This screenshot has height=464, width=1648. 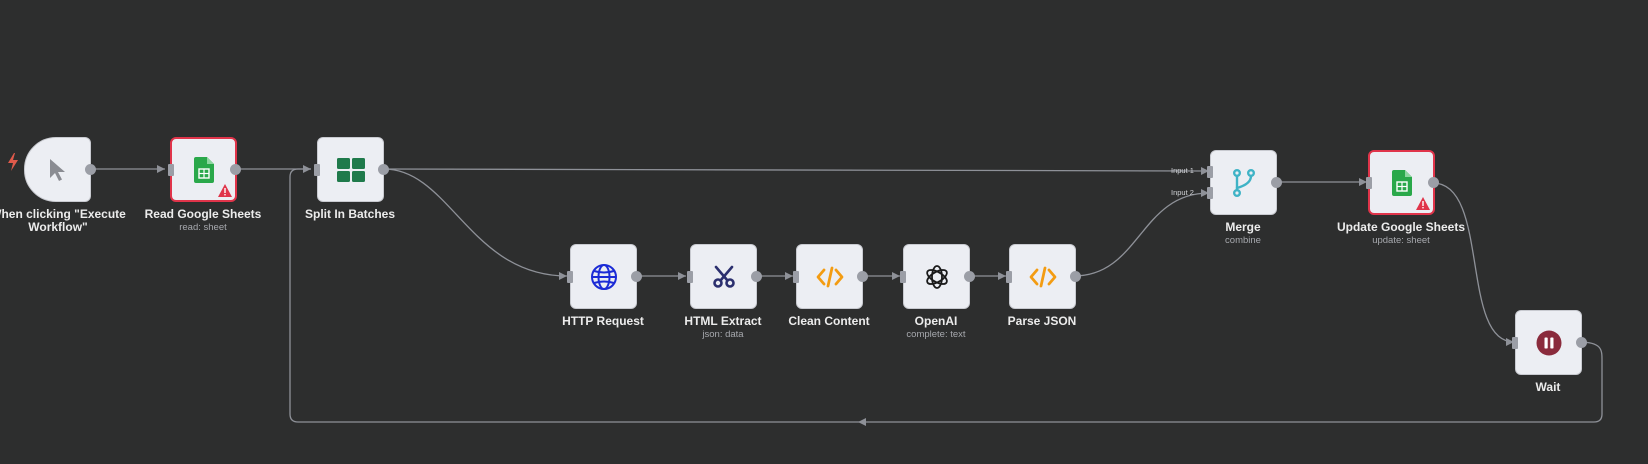 What do you see at coordinates (57, 169) in the screenshot?
I see `cursor-icon` at bounding box center [57, 169].